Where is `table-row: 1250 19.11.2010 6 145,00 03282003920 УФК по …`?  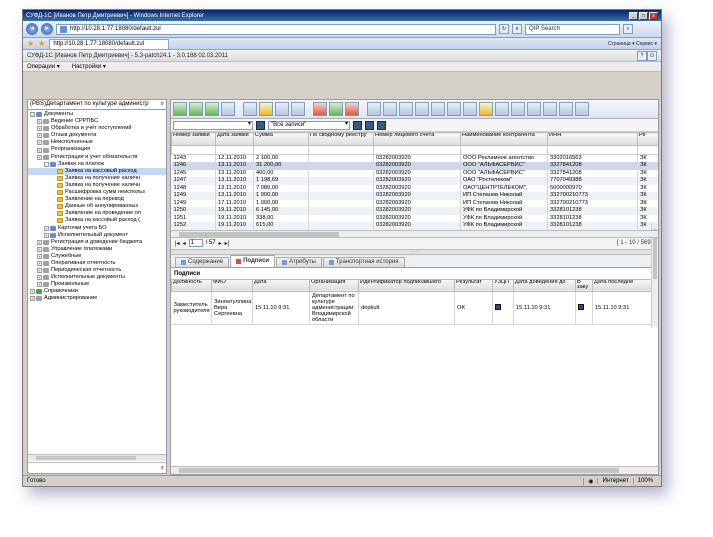 table-row: 1250 19.11.2010 6 145,00 03282003920 УФК по … is located at coordinates (414, 211).